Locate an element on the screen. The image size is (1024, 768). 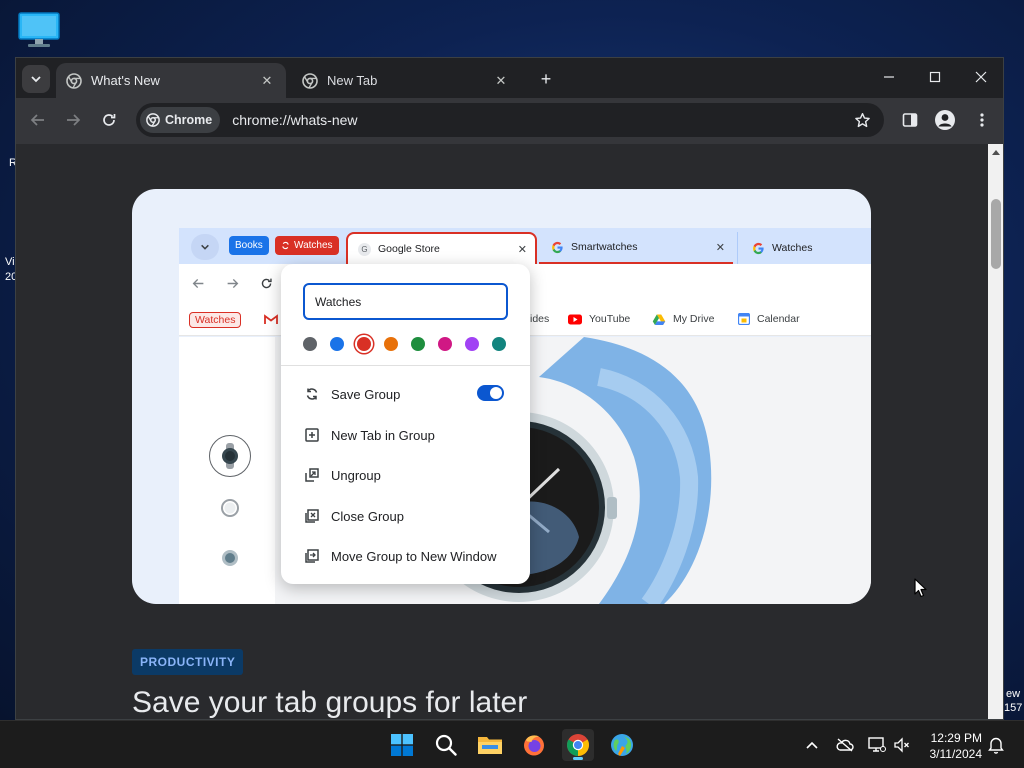
move-window-icon is located at coordinates (312, 556).